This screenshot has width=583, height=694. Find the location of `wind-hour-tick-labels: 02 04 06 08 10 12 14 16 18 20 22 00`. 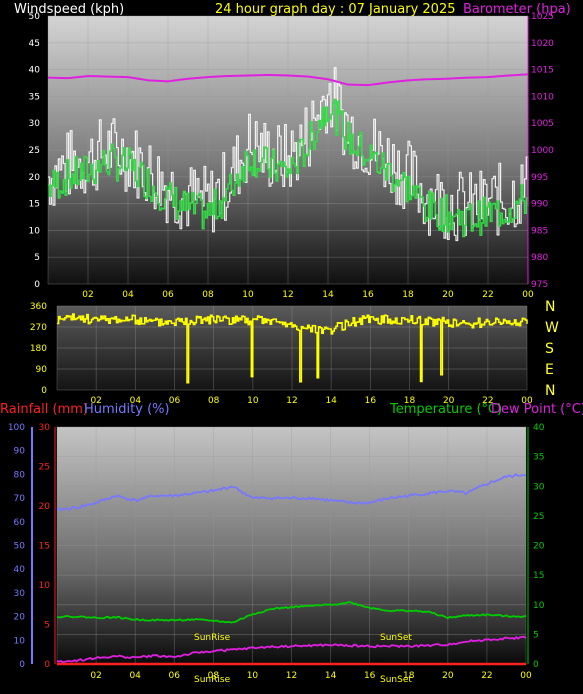

wind-hour-tick-labels: 02 04 06 08 10 12 14 16 18 20 22 00 is located at coordinates (308, 295).